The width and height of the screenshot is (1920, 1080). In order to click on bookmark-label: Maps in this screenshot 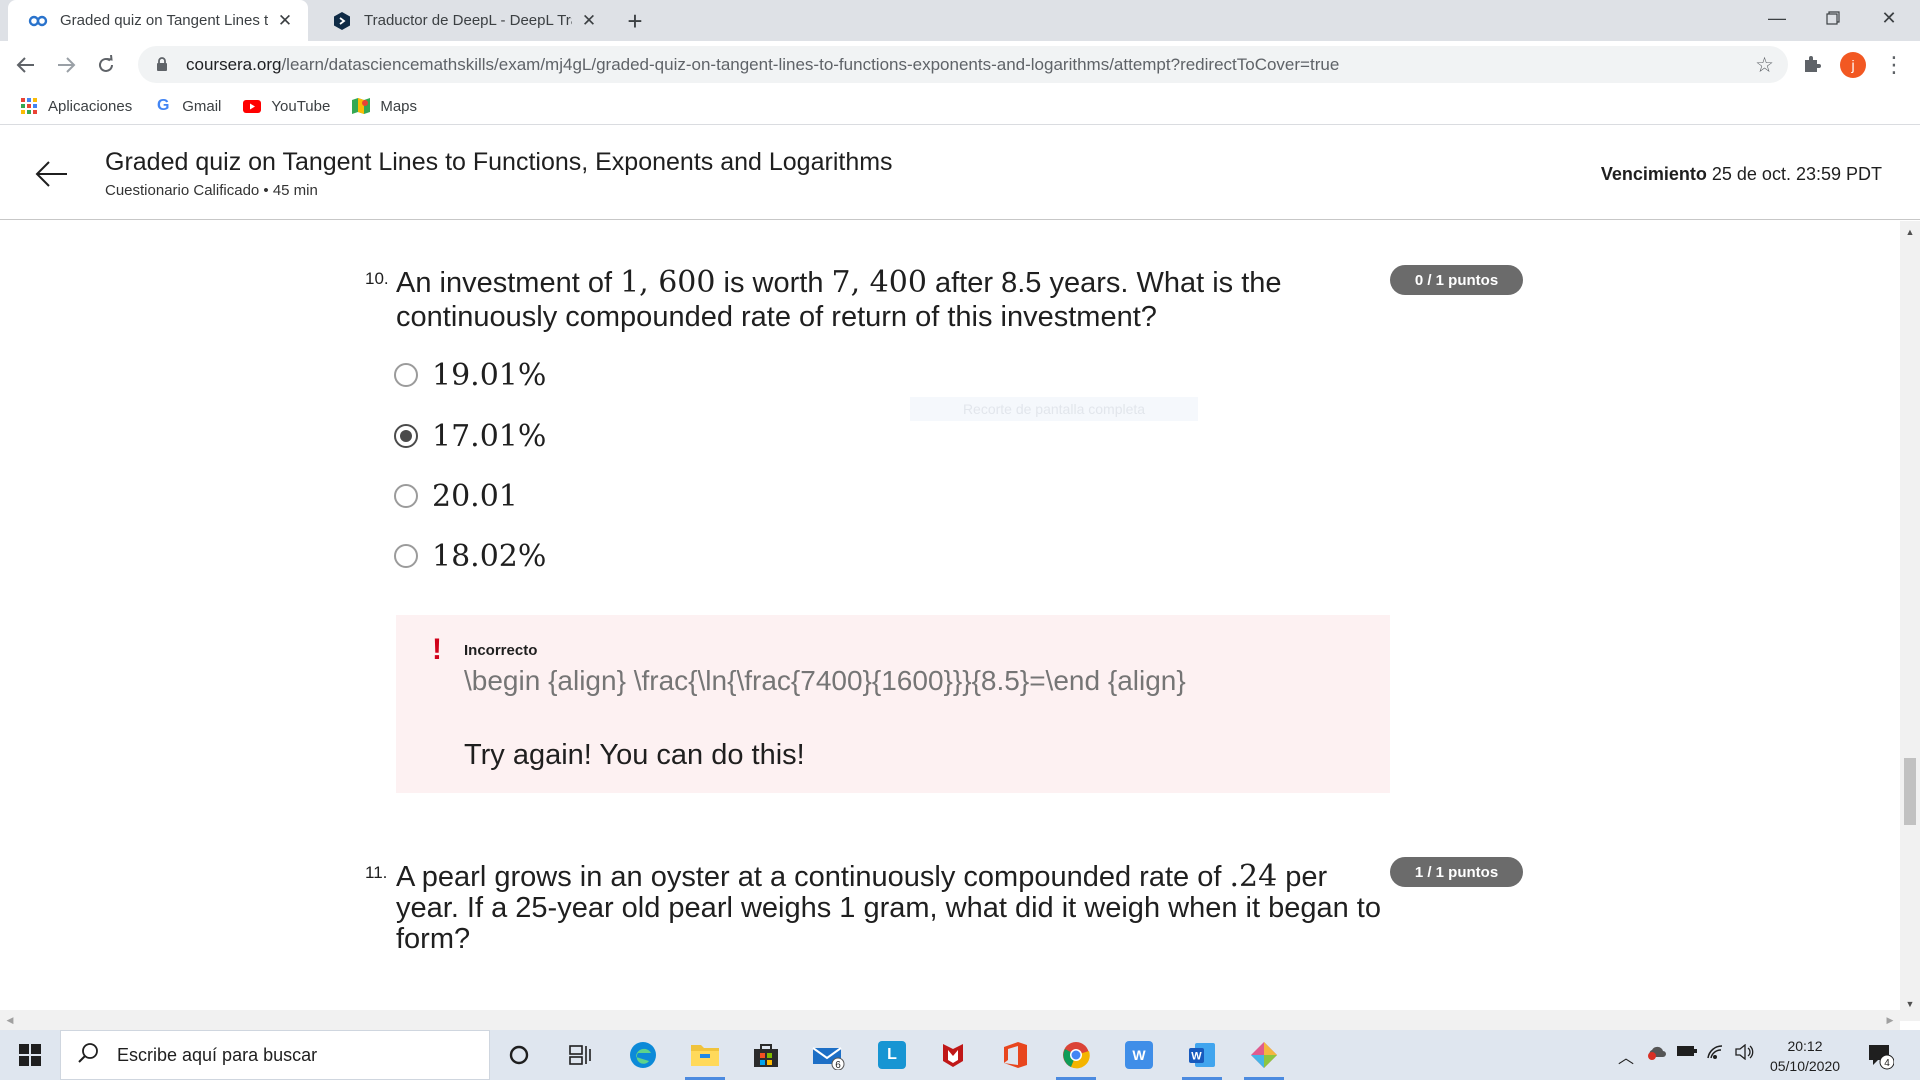, I will do `click(399, 106)`.